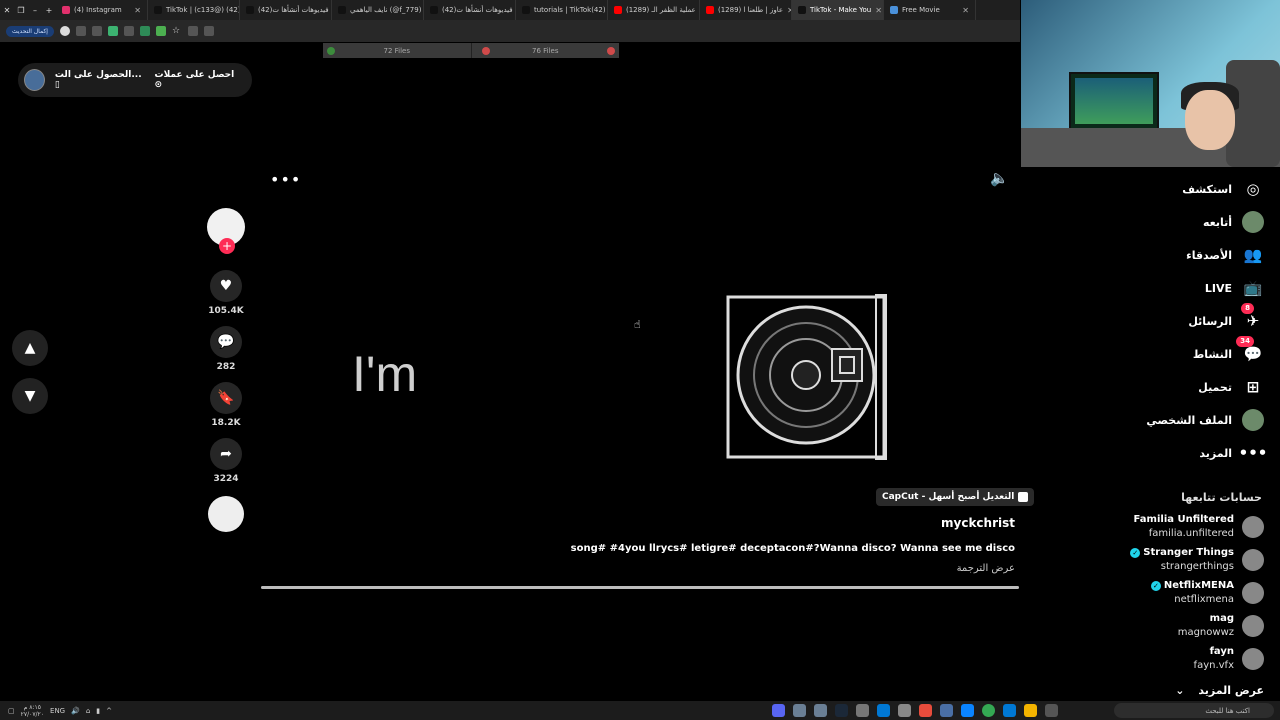 This screenshot has height=720, width=1280. What do you see at coordinates (1228, 350) in the screenshot?
I see `sidebar-item-activity: النشاط 💬 34` at bounding box center [1228, 350].